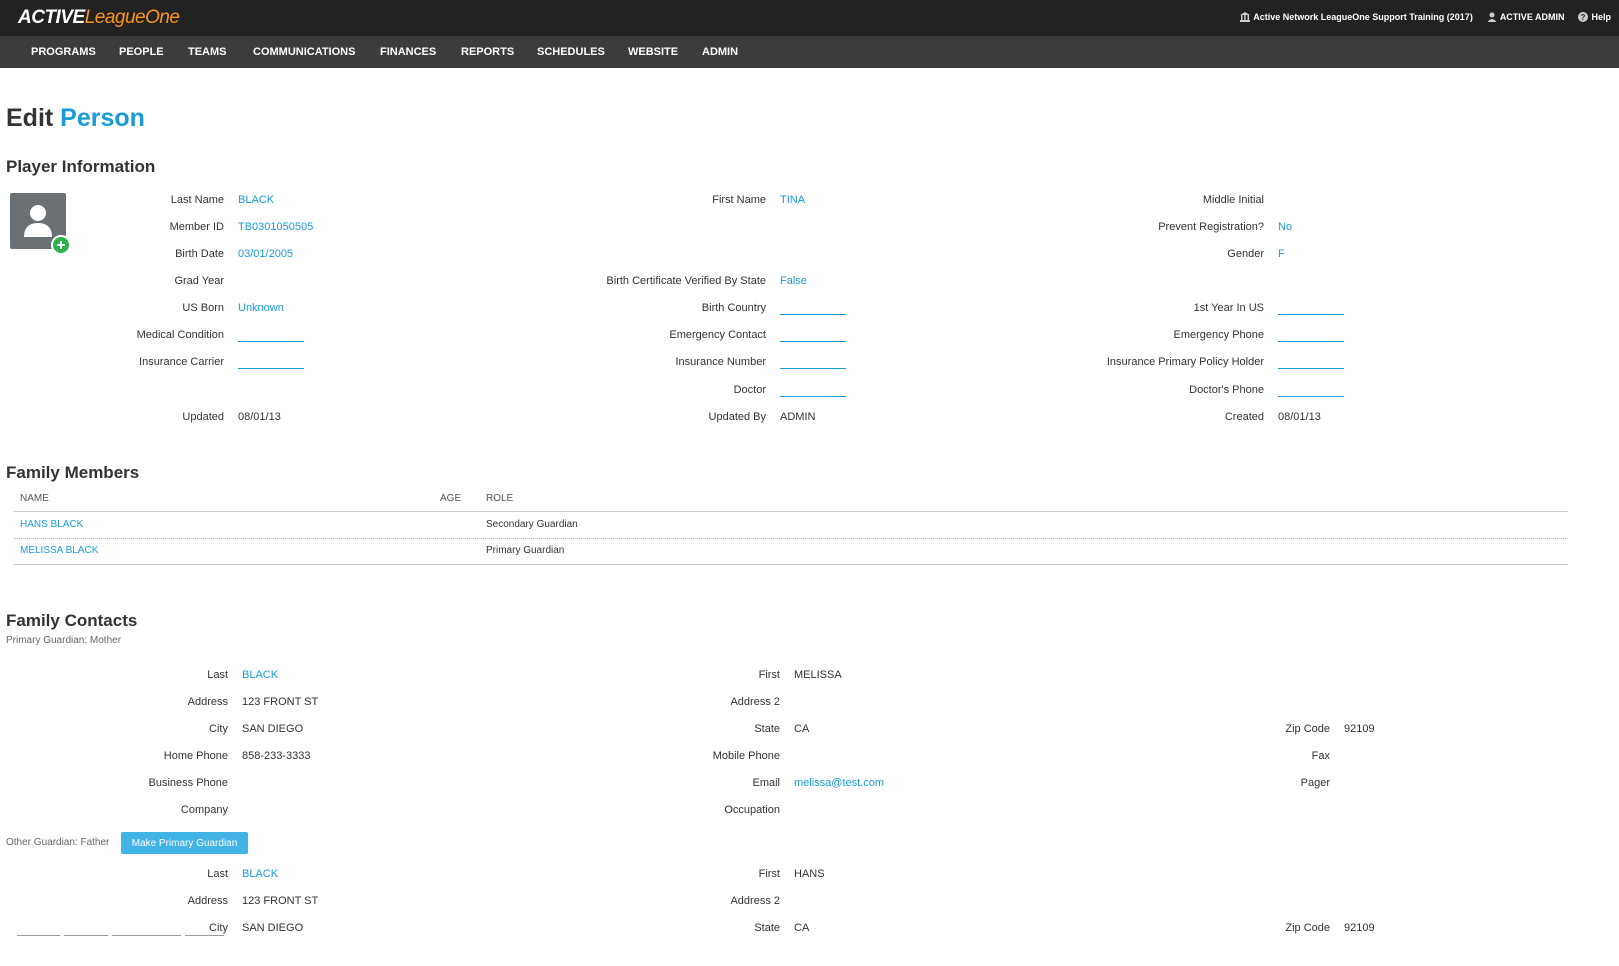 This screenshot has height=966, width=1619. What do you see at coordinates (798, 417) in the screenshot?
I see `updated-by-value: ADMIN` at bounding box center [798, 417].